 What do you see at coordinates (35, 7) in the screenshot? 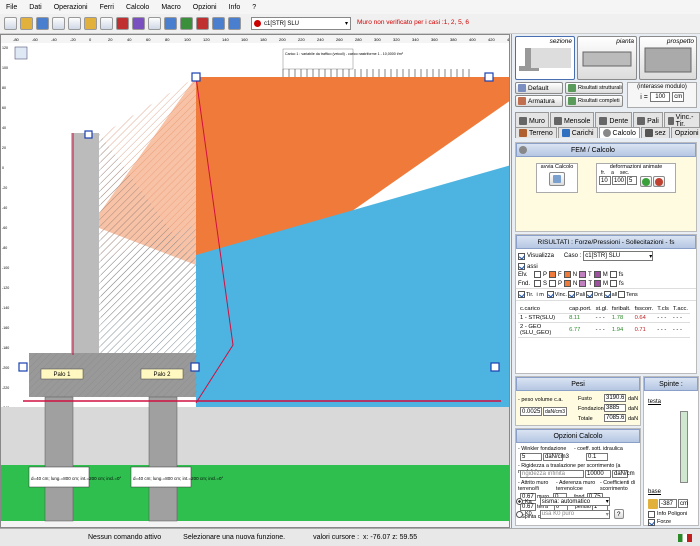
I see `menu-dati: Dati` at bounding box center [35, 7].